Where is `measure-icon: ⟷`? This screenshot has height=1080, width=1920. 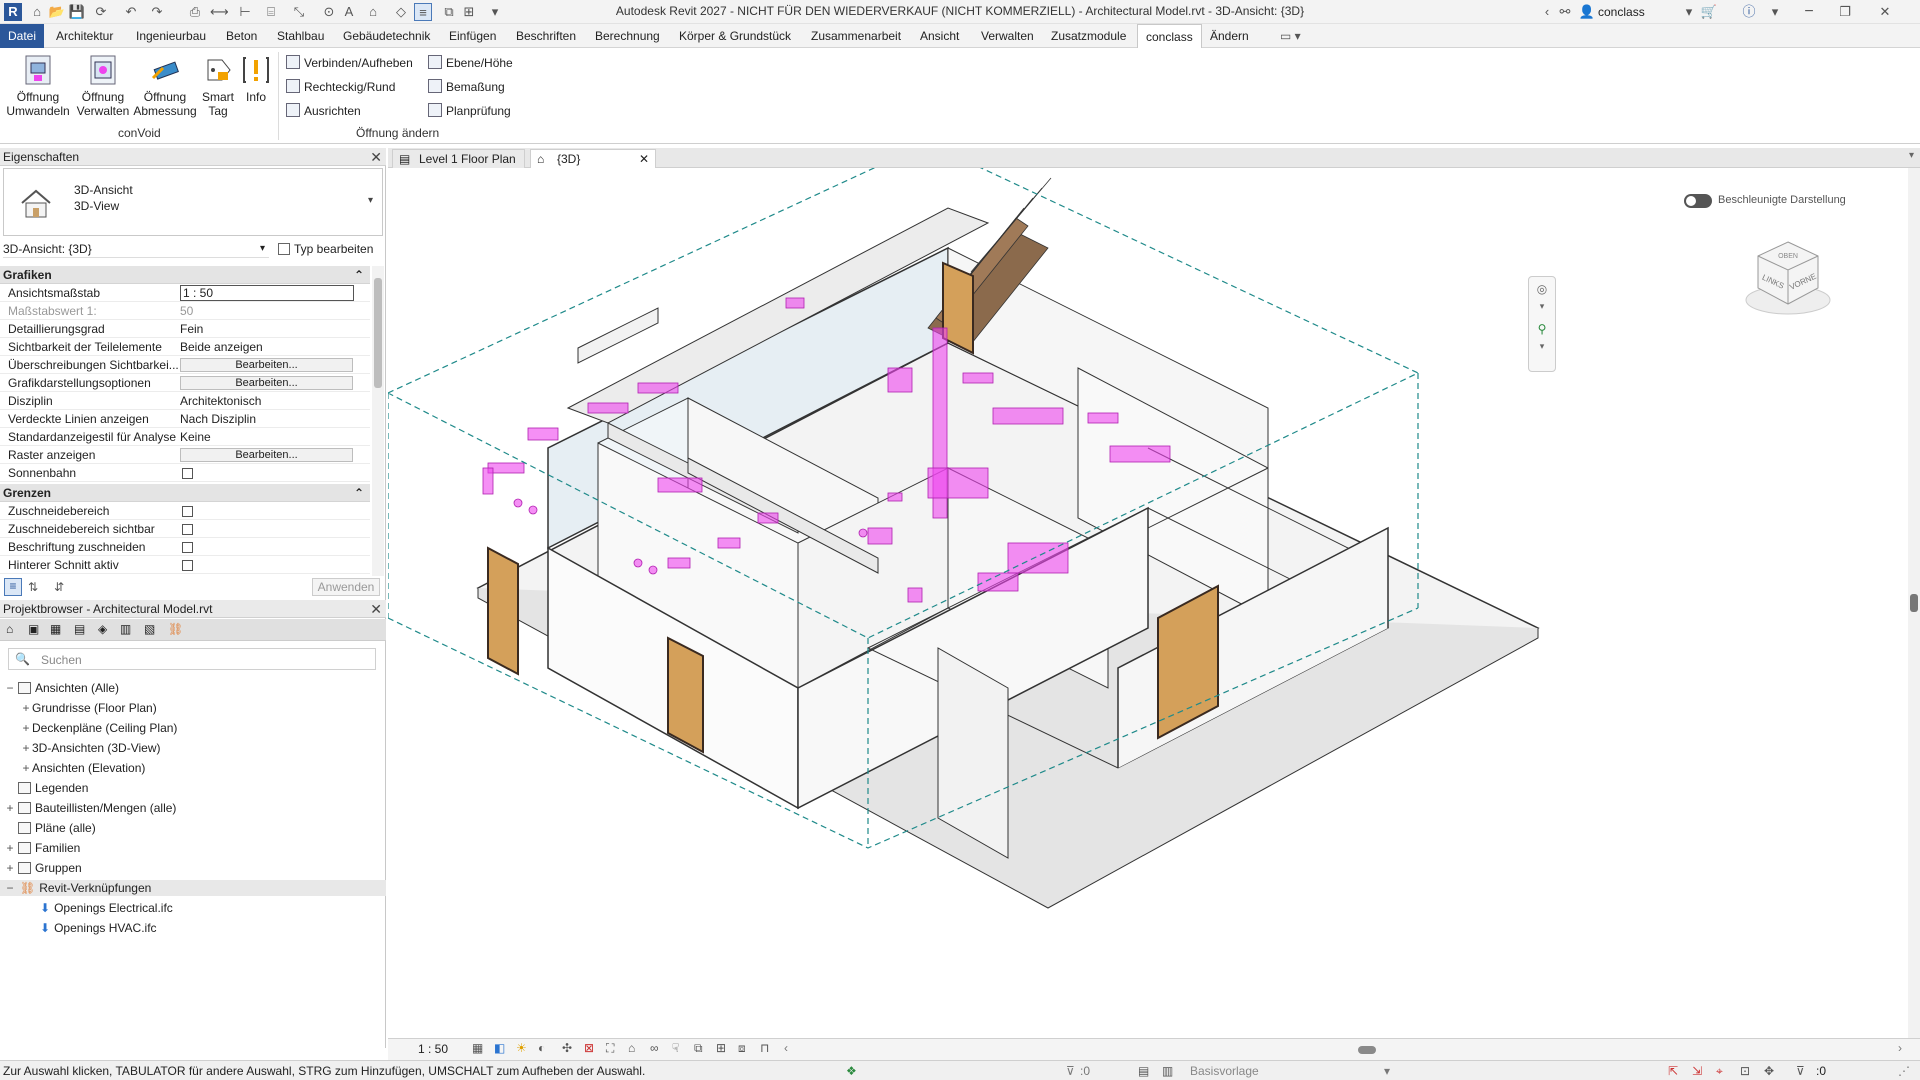 measure-icon: ⟷ is located at coordinates (219, 12).